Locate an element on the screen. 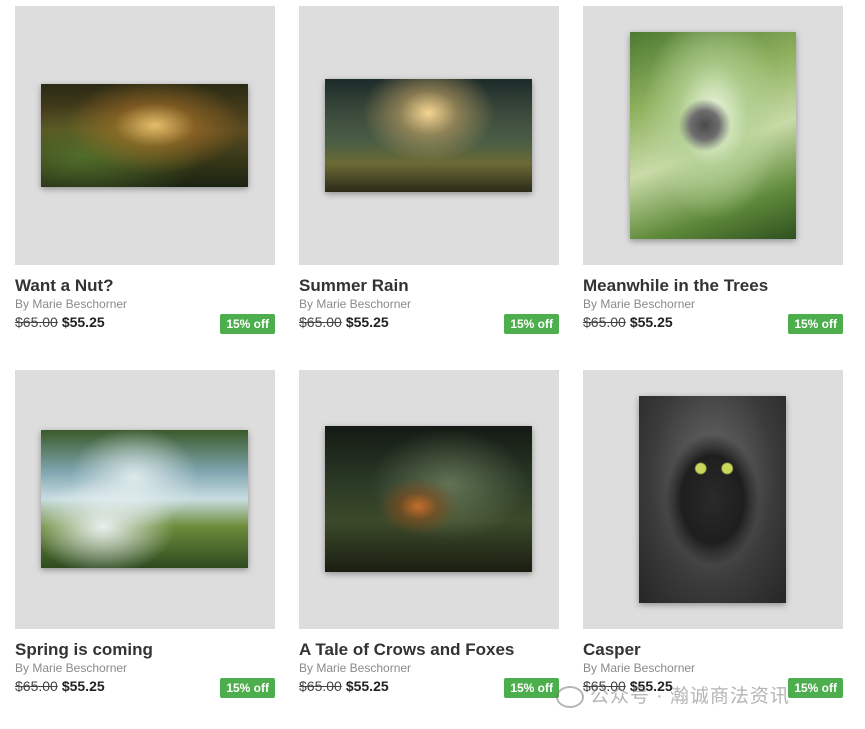  watermark-text: 公众号 · 瀚诚商法资讯 is located at coordinates (690, 696).